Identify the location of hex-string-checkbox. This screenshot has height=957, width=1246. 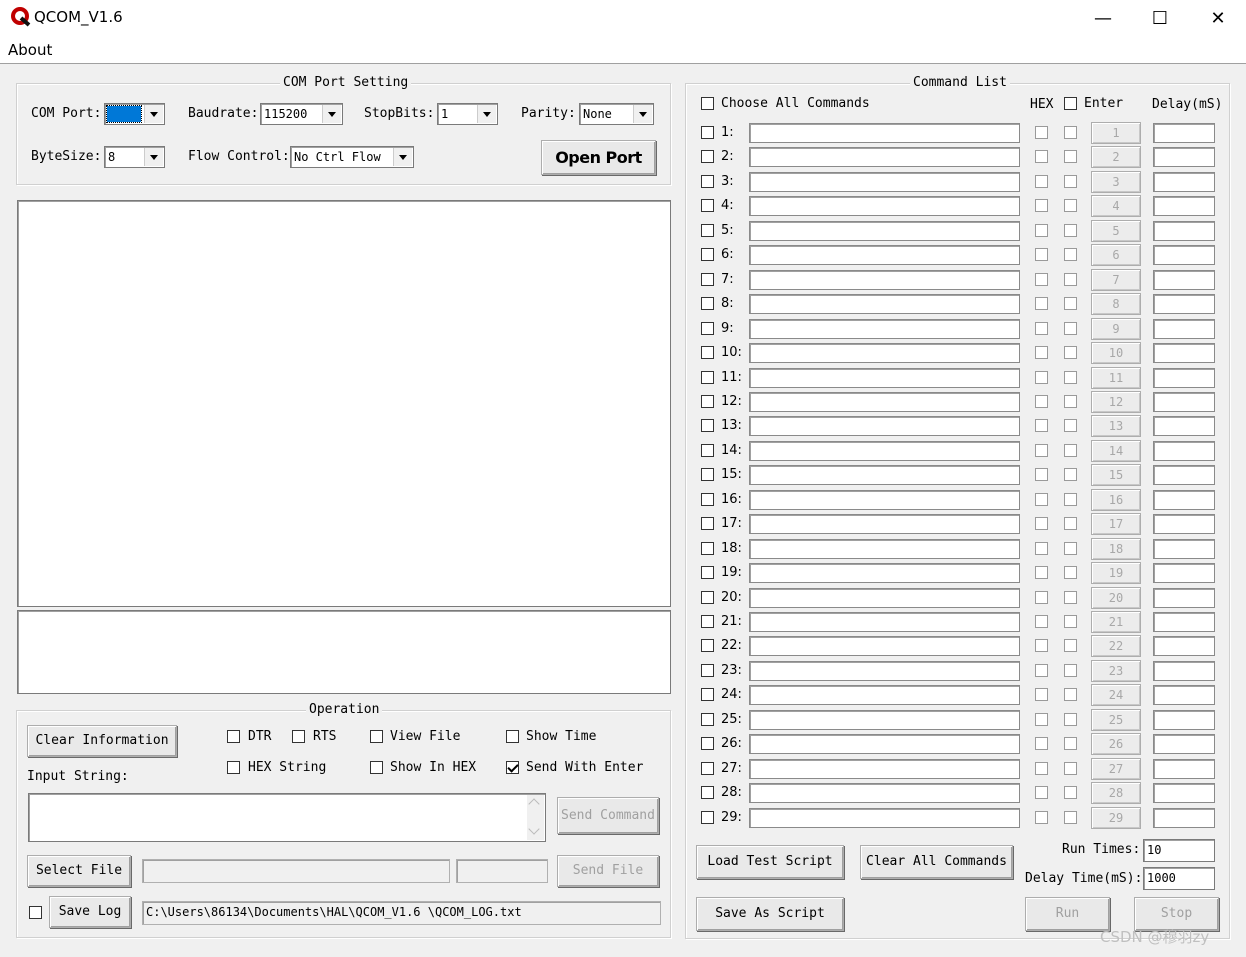
(233, 767).